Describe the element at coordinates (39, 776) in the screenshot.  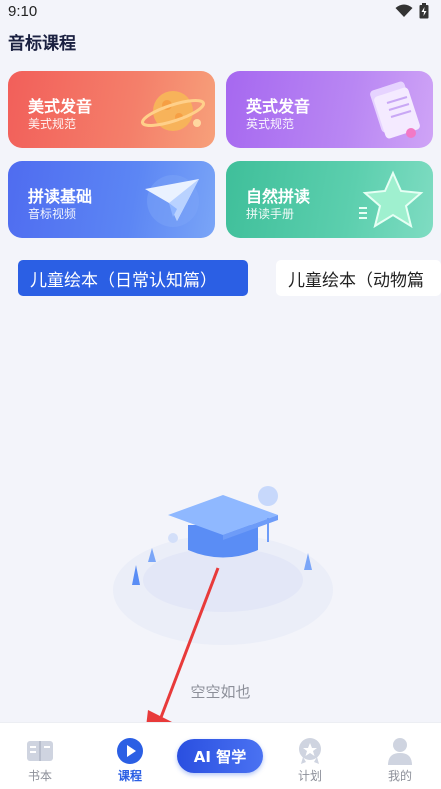
I see `nav-label: 书本` at that location.